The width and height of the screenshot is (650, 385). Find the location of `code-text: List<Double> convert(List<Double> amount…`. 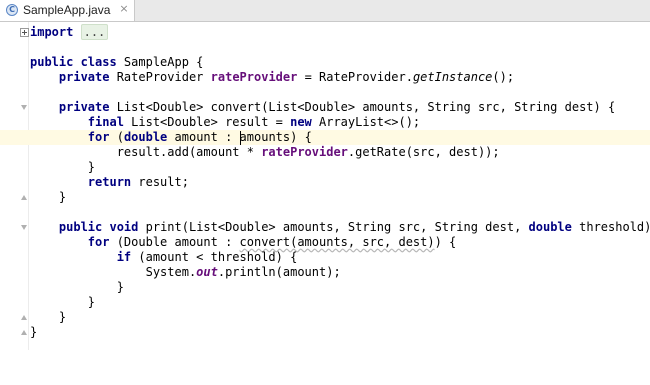

code-text: List<Double> convert(List<Double> amount… is located at coordinates (362, 107).